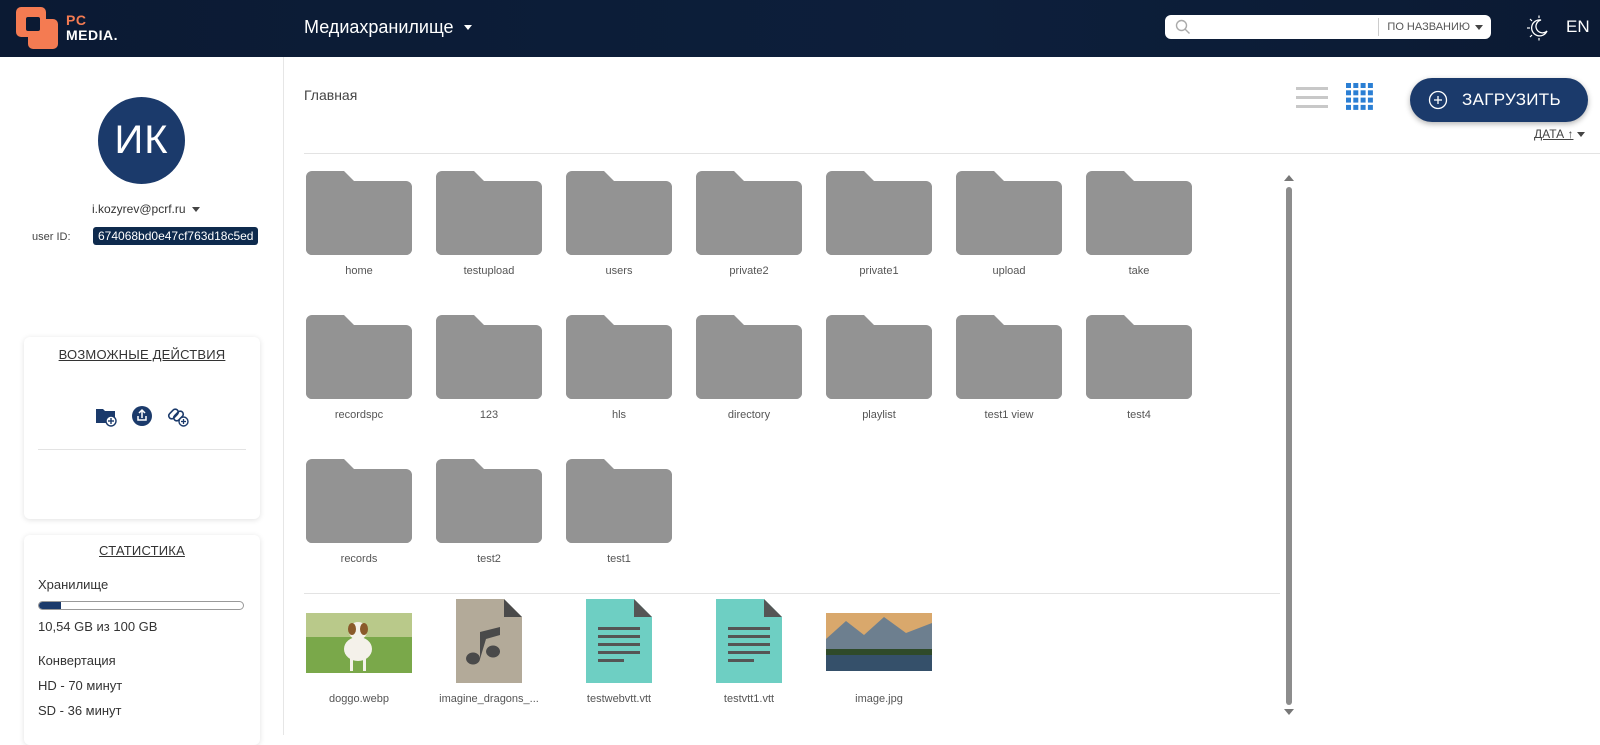  I want to click on actions-row, so click(142, 416).